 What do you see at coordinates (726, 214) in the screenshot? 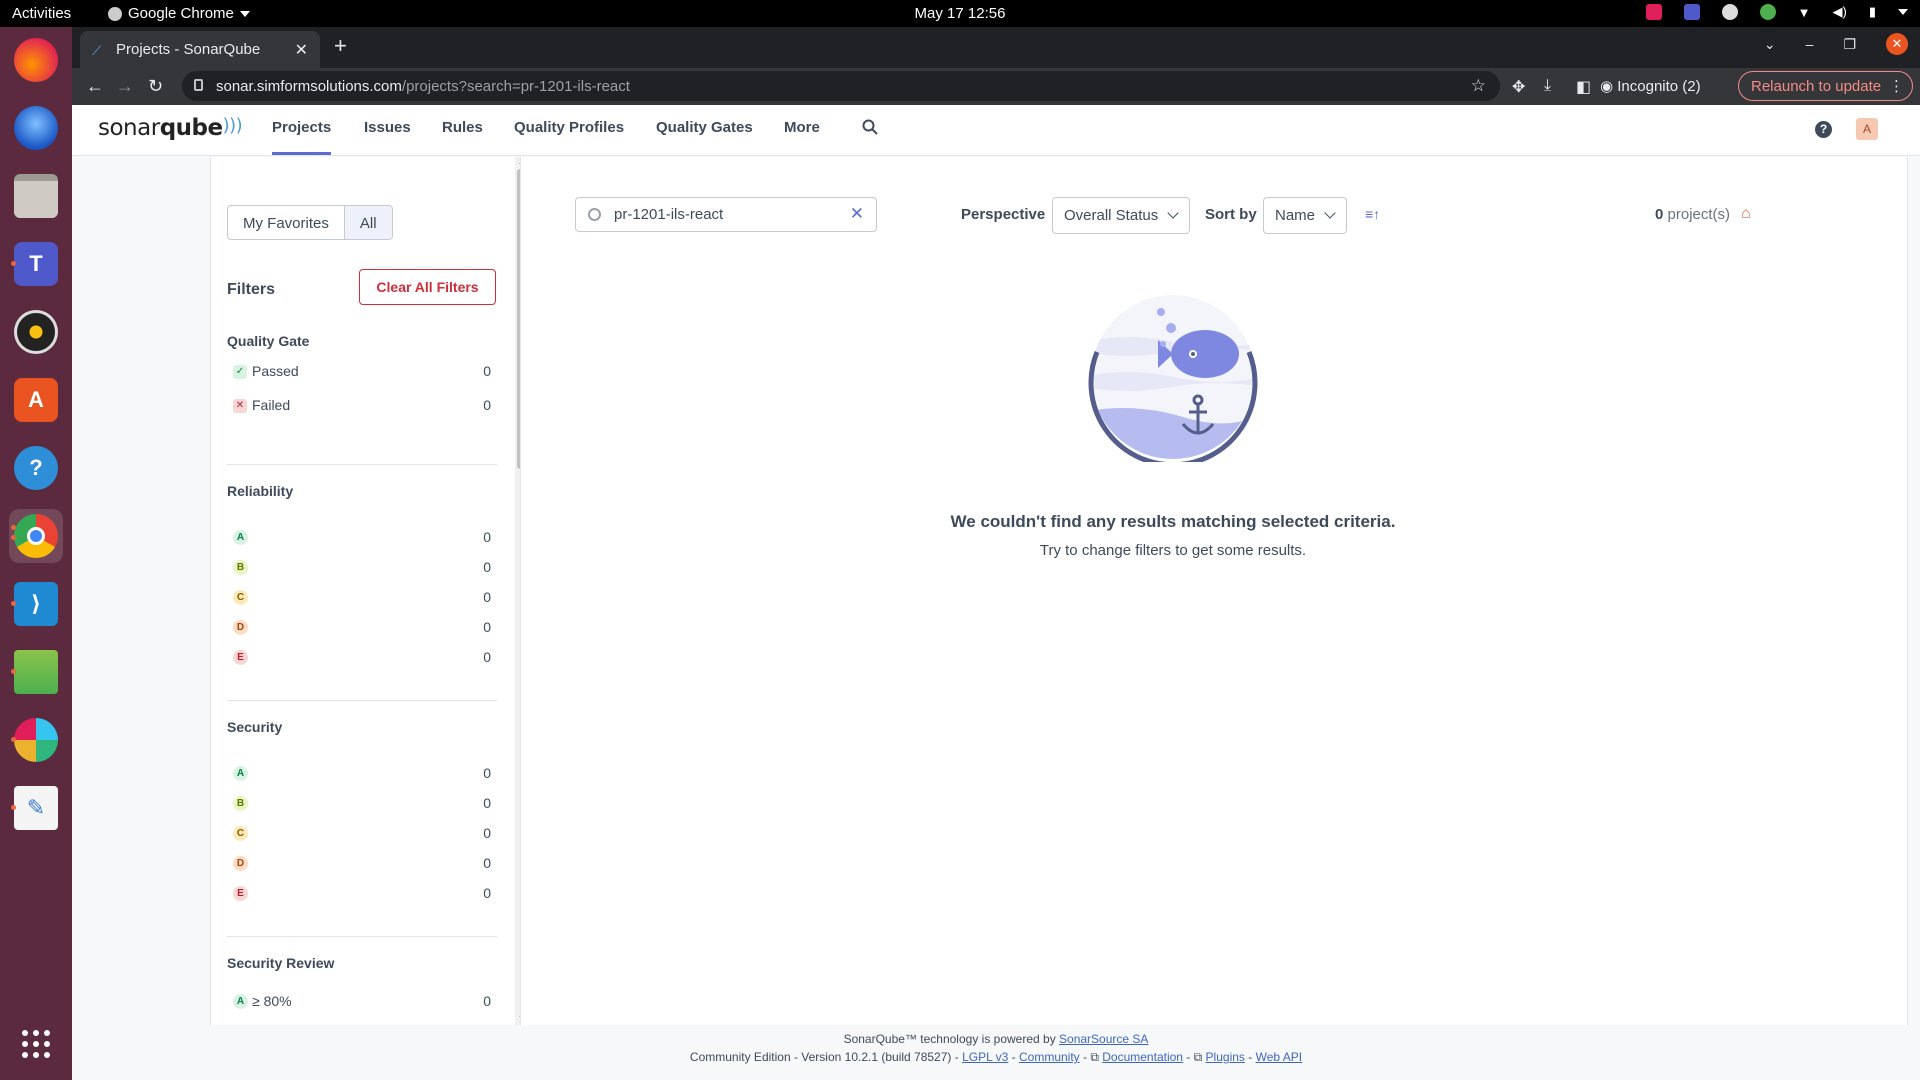
I see `project-search-input: pr-1201-ils-react ✕` at bounding box center [726, 214].